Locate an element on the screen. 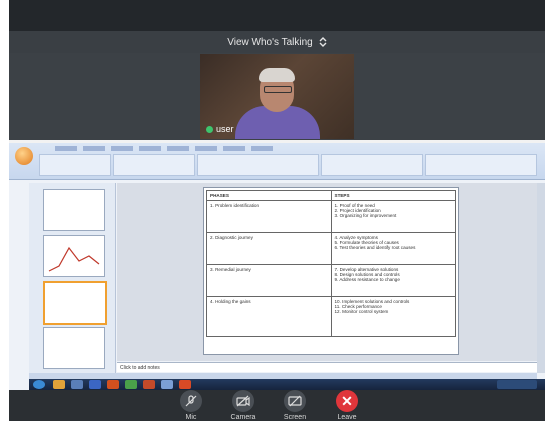  call-controls: Mic Camera Screen ✕ Leave is located at coordinates (277, 405).